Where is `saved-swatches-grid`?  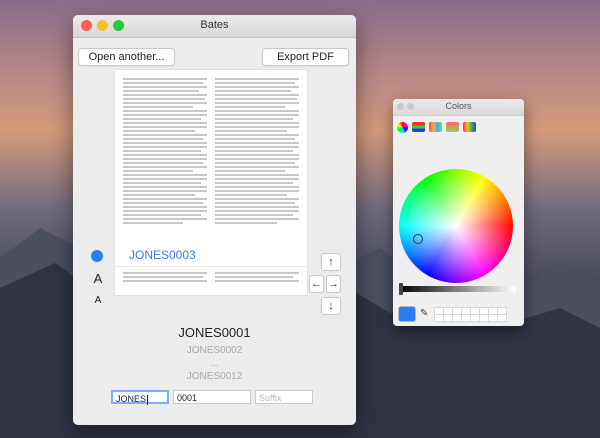 saved-swatches-grid is located at coordinates (470, 314).